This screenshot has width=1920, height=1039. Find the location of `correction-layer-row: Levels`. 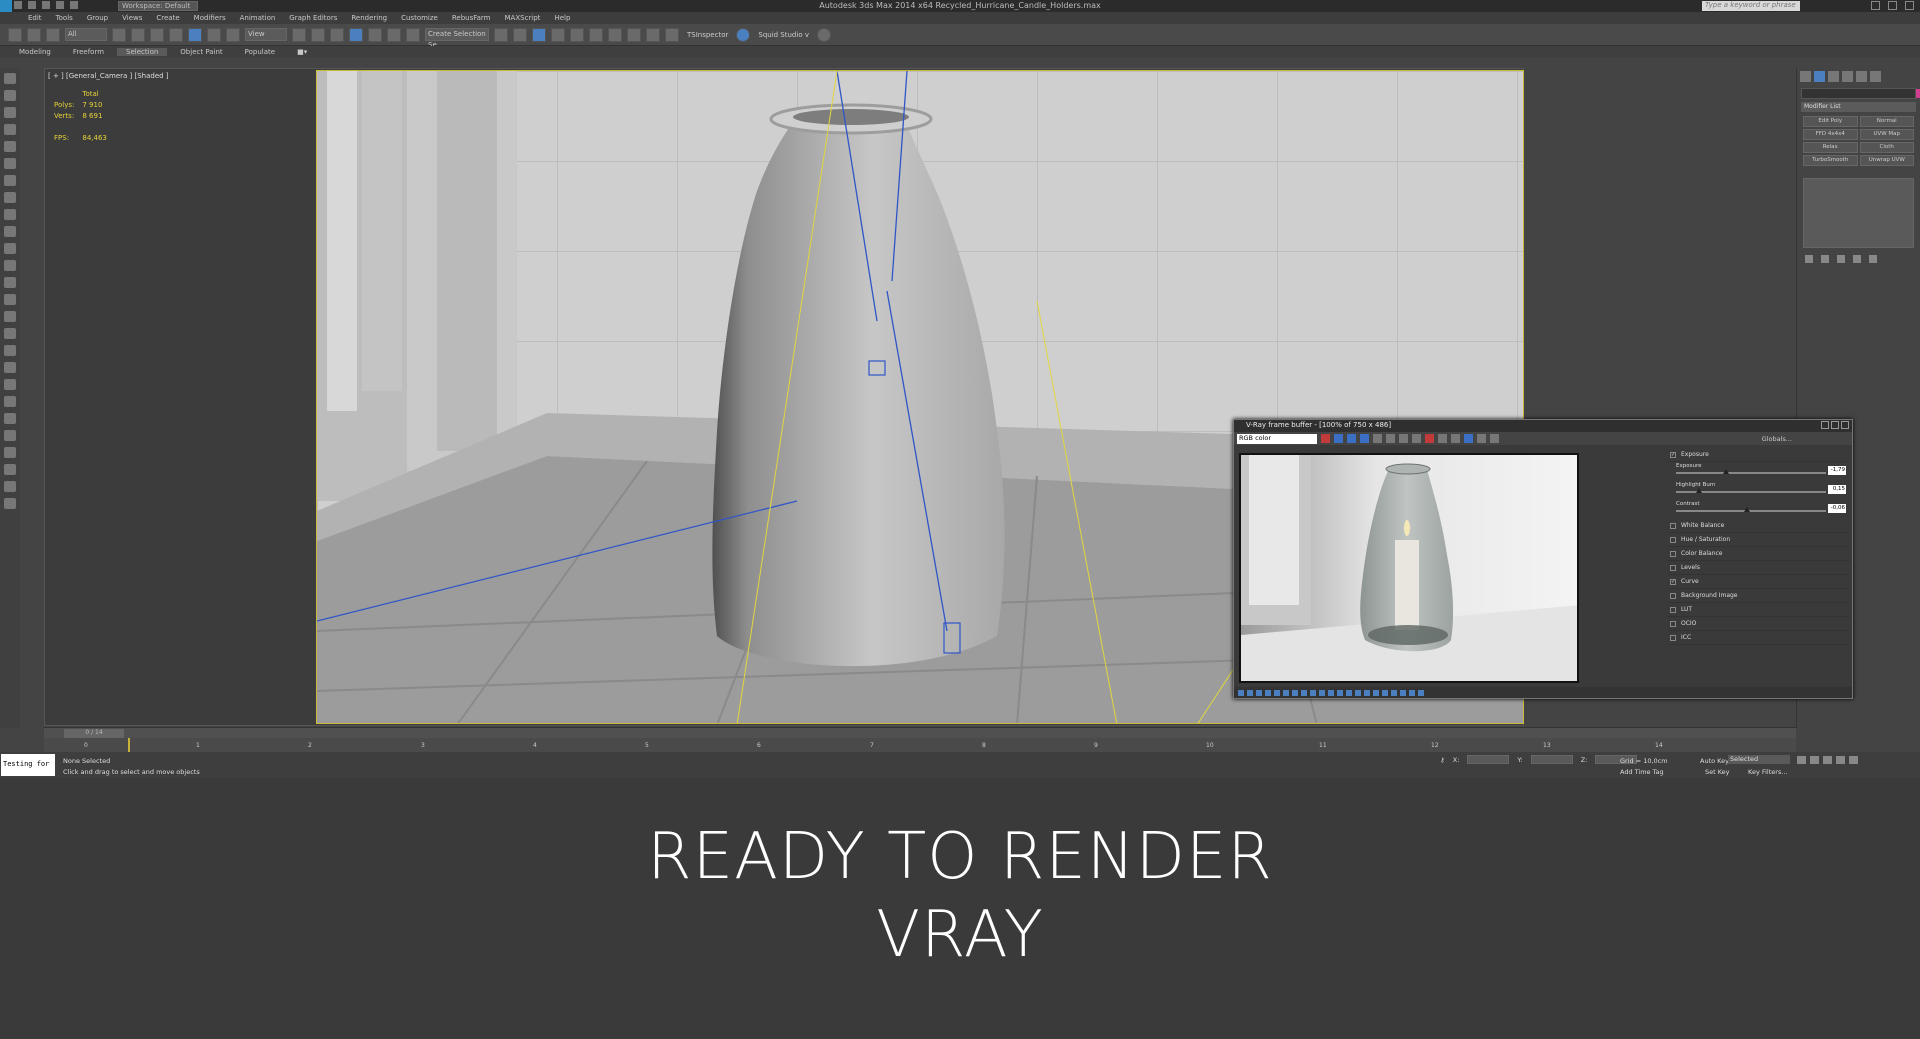

correction-layer-row: Levels is located at coordinates (1759, 568).